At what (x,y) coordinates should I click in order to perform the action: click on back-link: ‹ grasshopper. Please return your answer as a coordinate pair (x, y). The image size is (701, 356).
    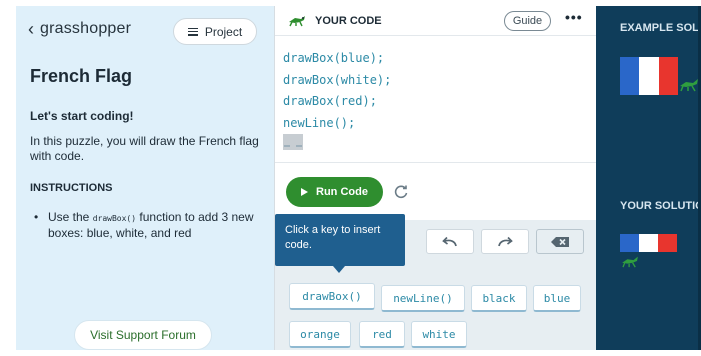
    Looking at the image, I should click on (79, 29).